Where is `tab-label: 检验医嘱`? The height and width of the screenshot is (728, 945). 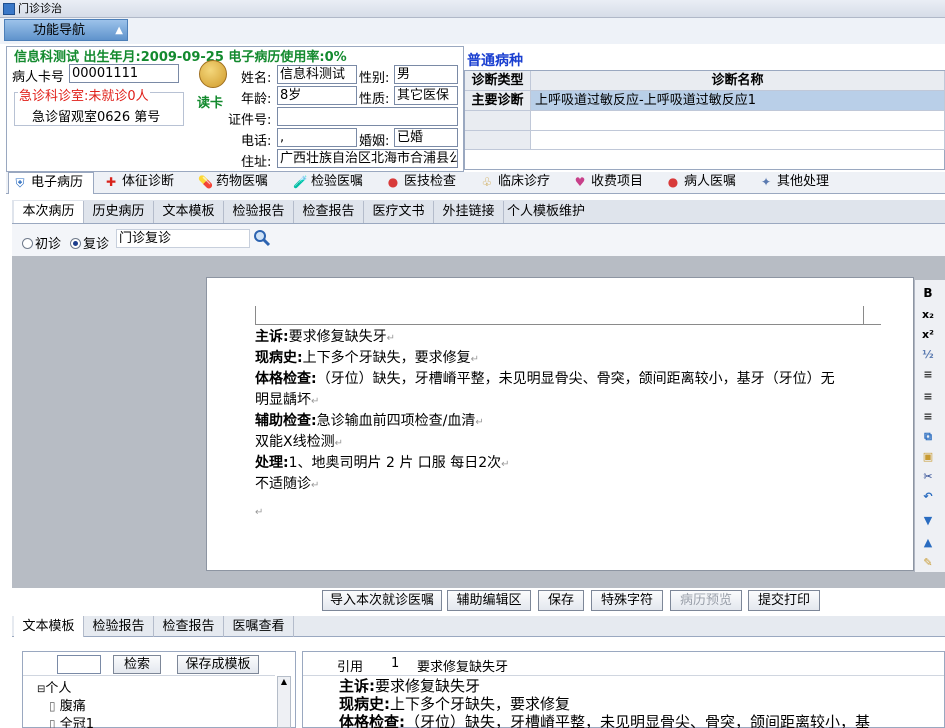 tab-label: 检验医嘱 is located at coordinates (337, 181).